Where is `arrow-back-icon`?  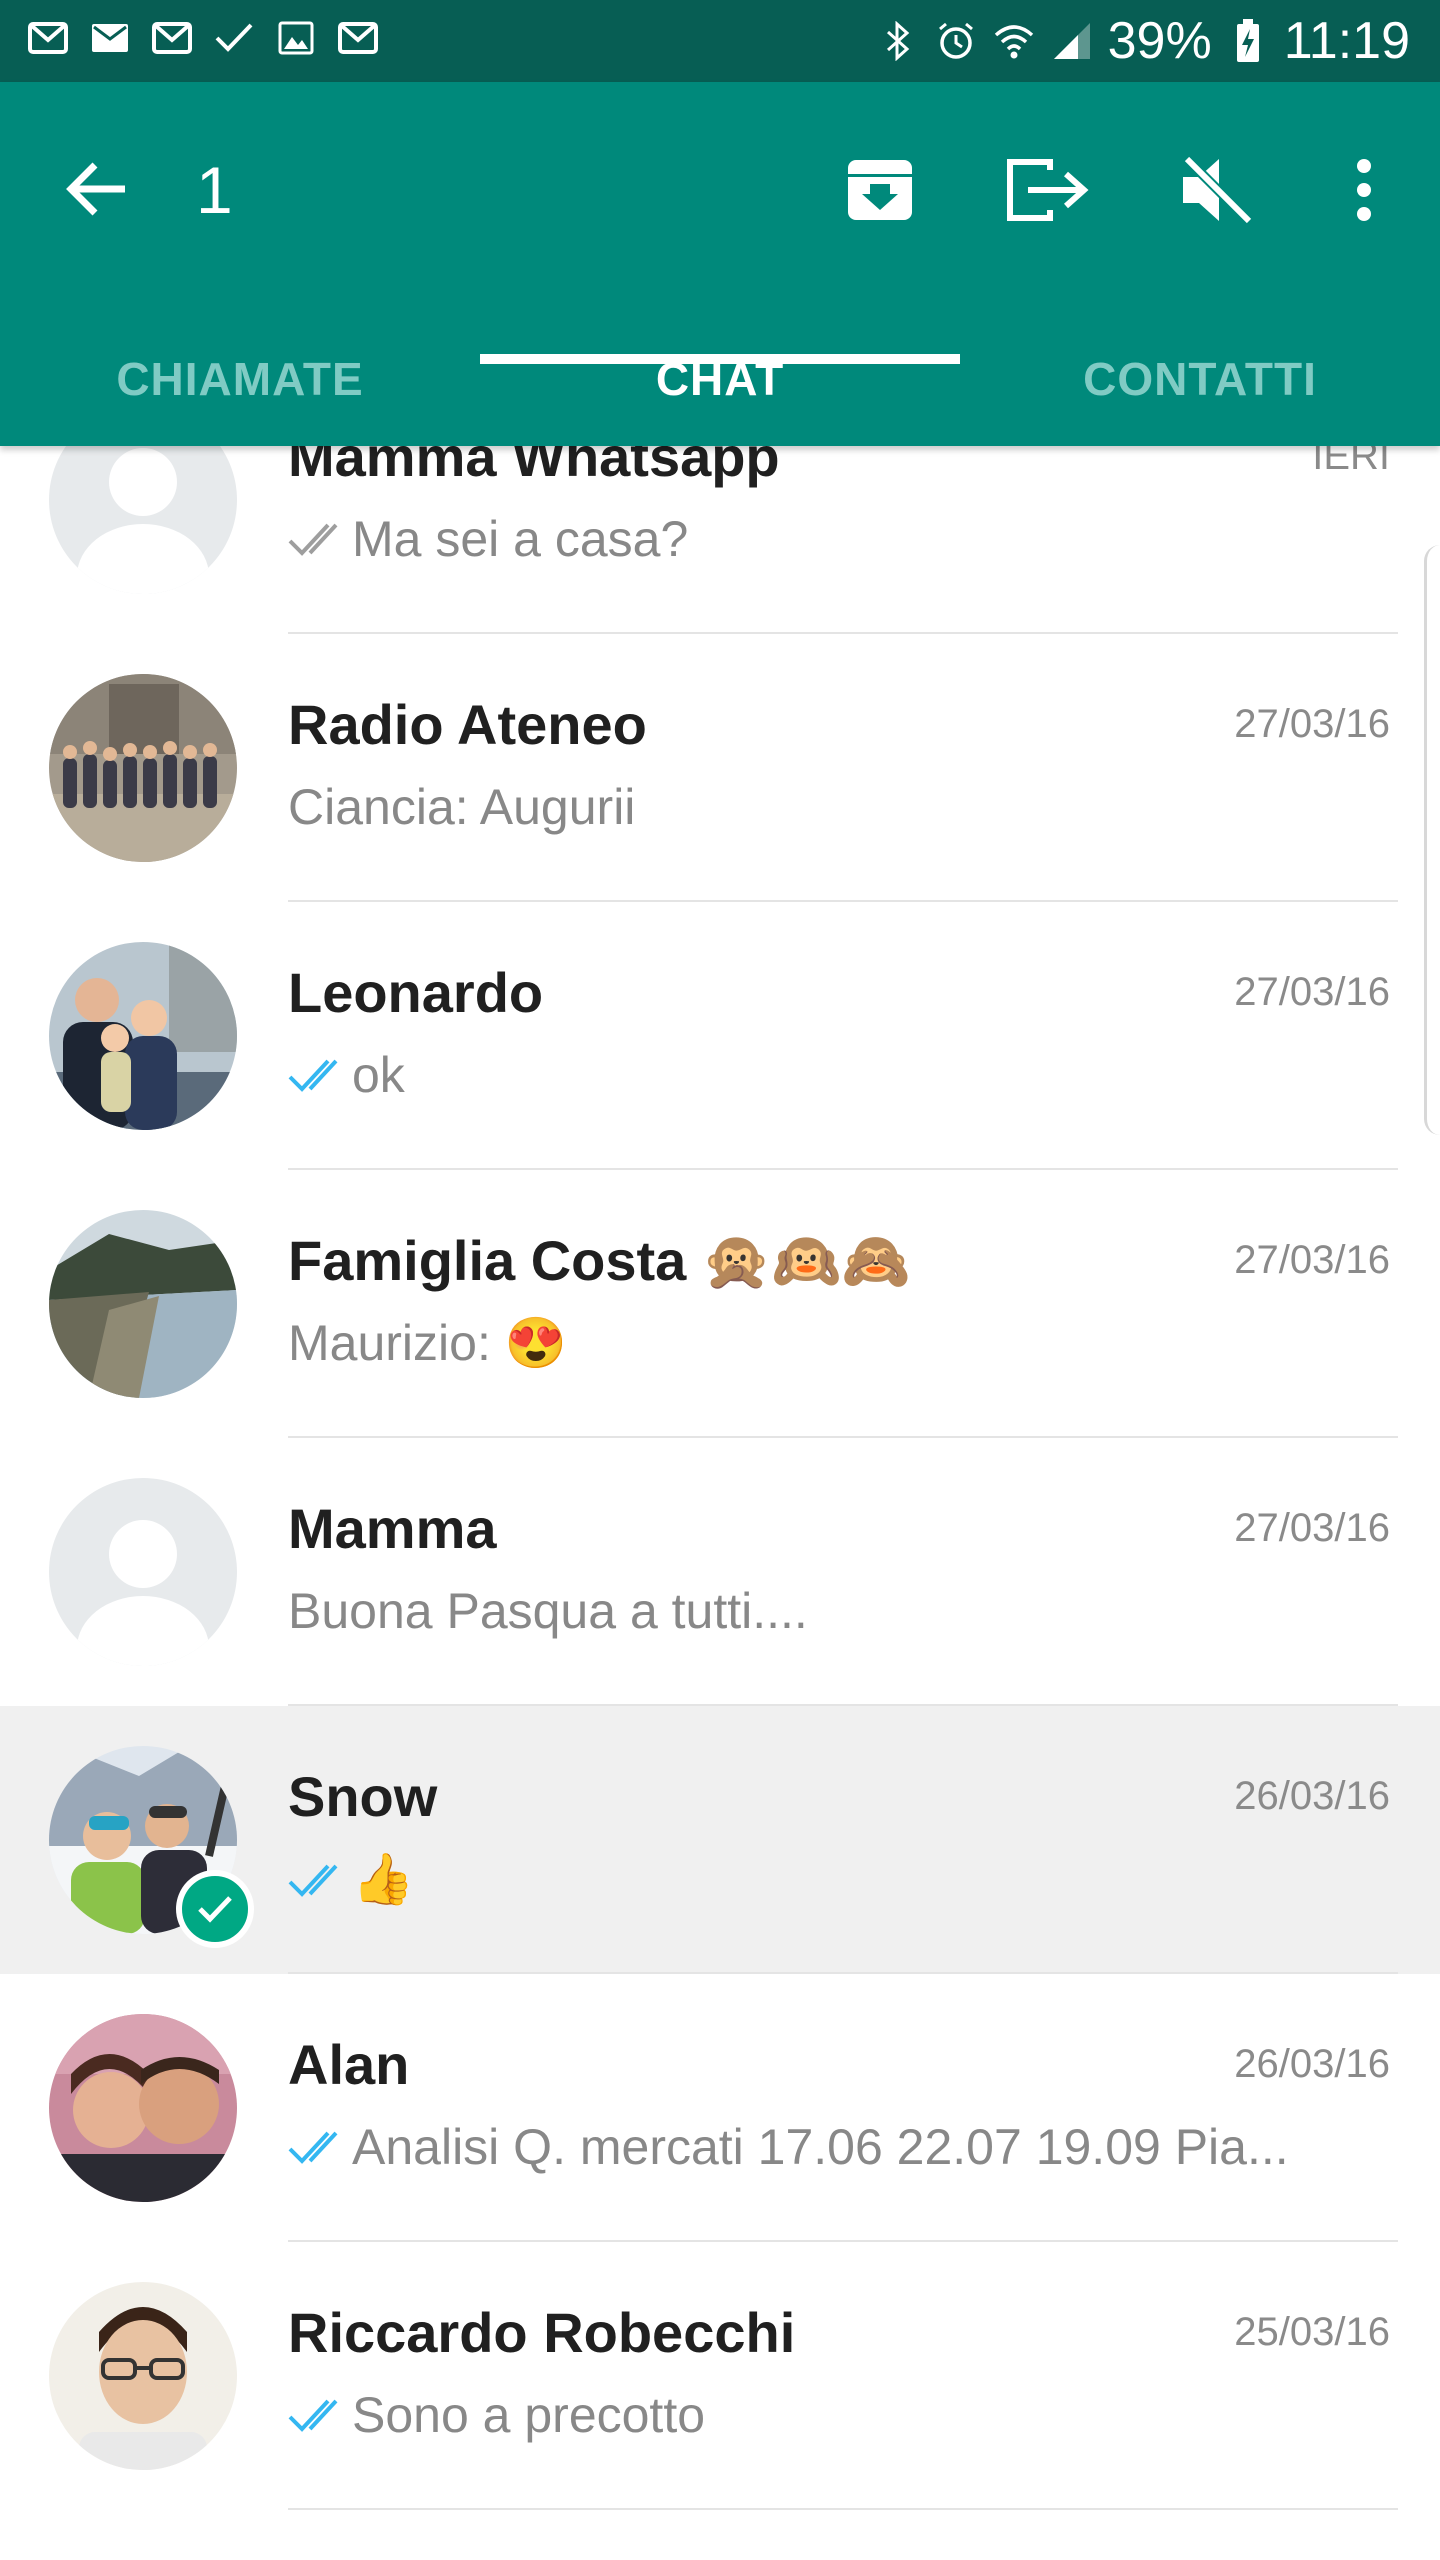 arrow-back-icon is located at coordinates (95, 189).